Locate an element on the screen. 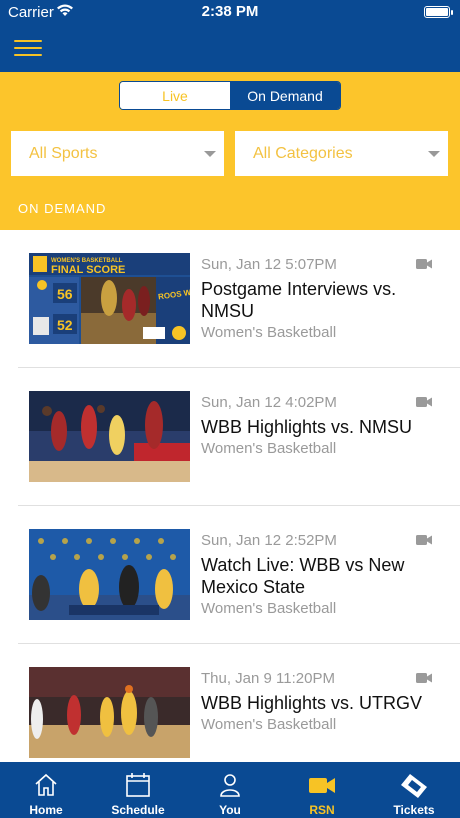 The image size is (460, 818). battery-icon is located at coordinates (438, 12).